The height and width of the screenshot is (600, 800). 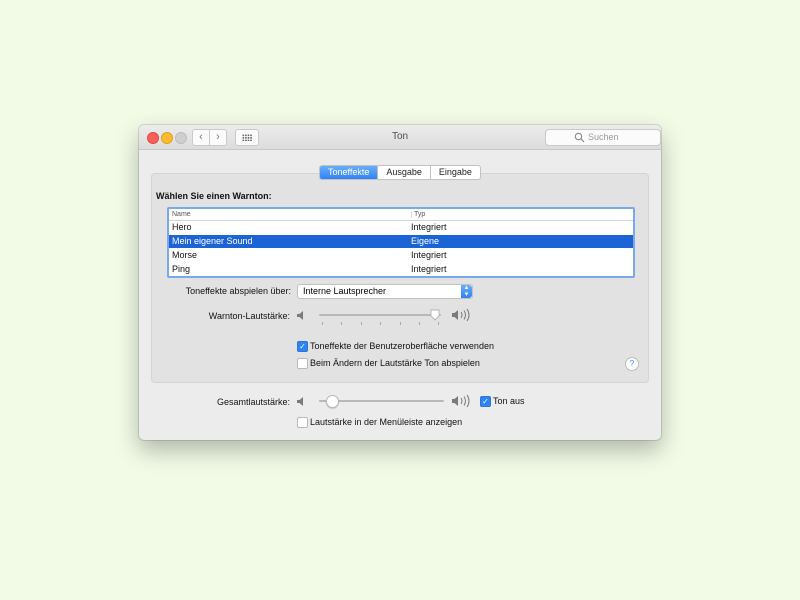 I want to click on mute-label: Ton aus, so click(x=509, y=401).